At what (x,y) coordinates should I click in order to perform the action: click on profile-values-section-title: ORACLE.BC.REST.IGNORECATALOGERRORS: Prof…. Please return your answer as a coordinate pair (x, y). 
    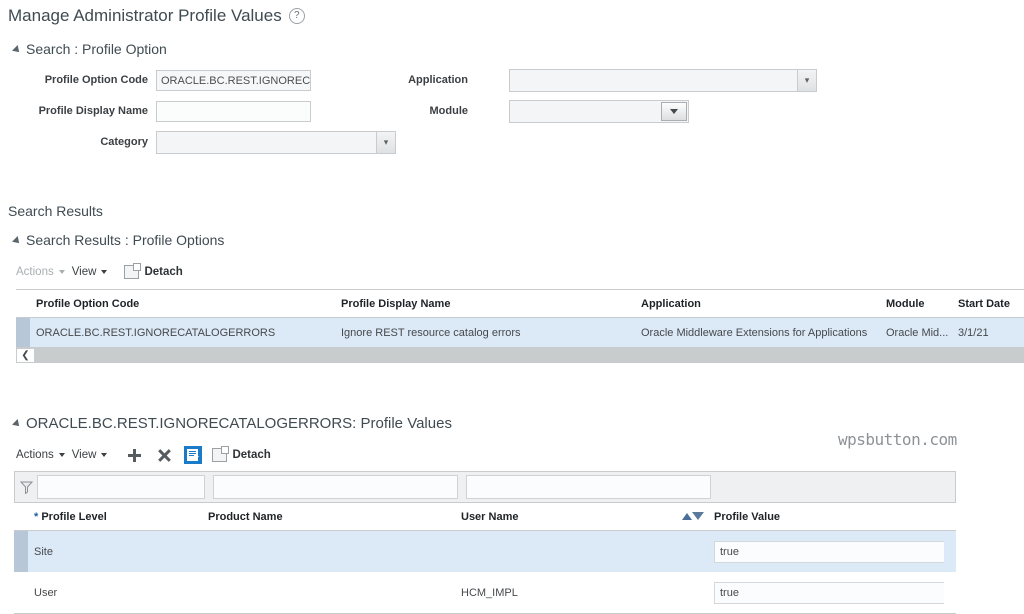
    Looking at the image, I should click on (239, 423).